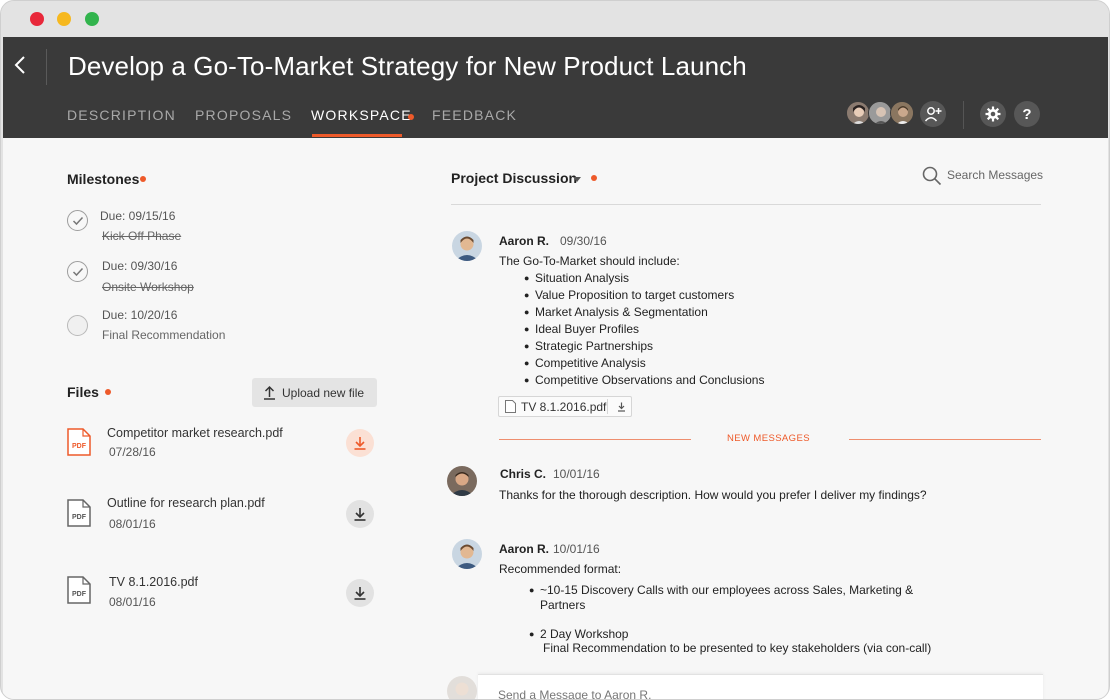  What do you see at coordinates (37, 19) in the screenshot?
I see `close-window-button` at bounding box center [37, 19].